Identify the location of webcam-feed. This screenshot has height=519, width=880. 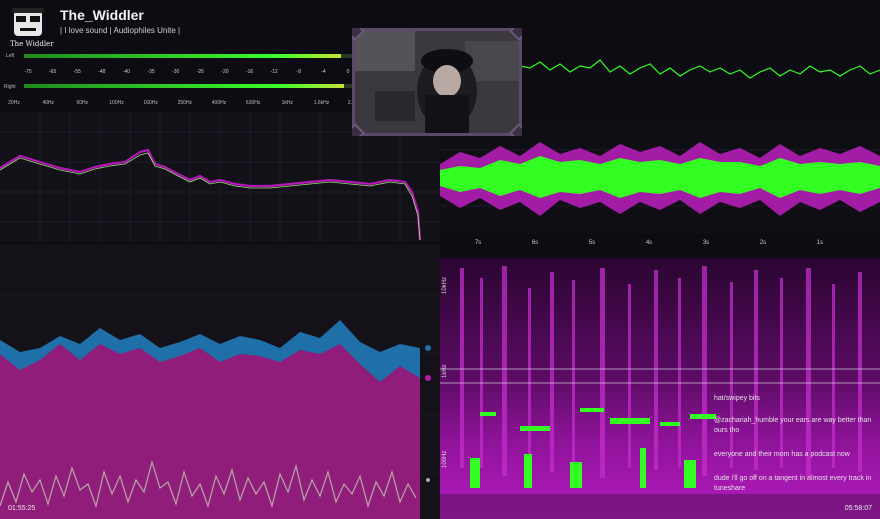
(437, 82).